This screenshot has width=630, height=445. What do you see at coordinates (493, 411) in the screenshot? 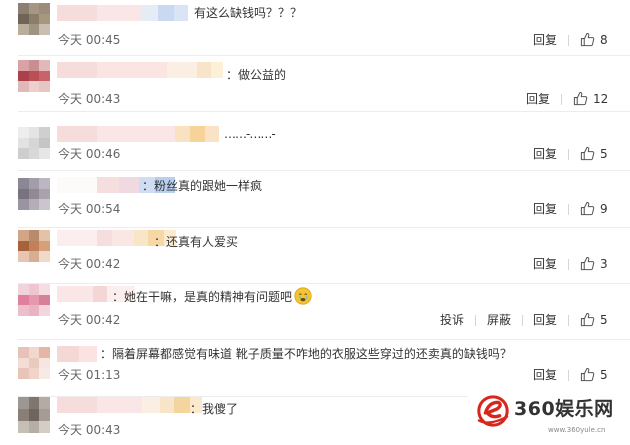
I see `brand-logo-icon` at bounding box center [493, 411].